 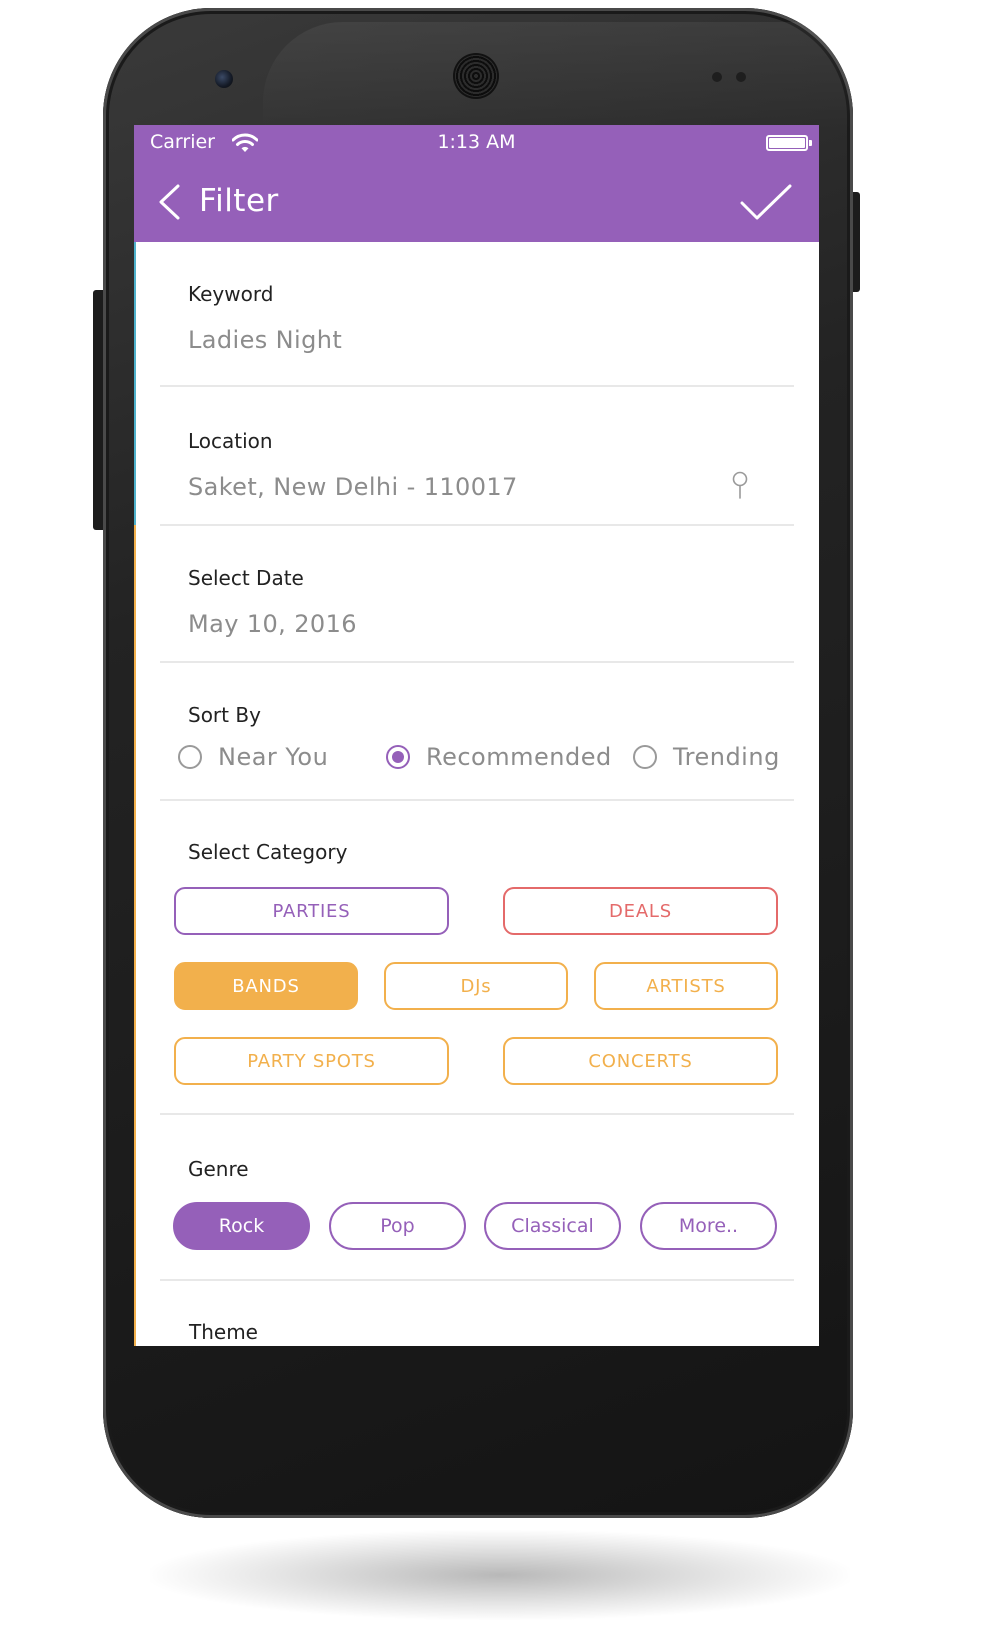 What do you see at coordinates (717, 77) in the screenshot?
I see `proximity-sensor` at bounding box center [717, 77].